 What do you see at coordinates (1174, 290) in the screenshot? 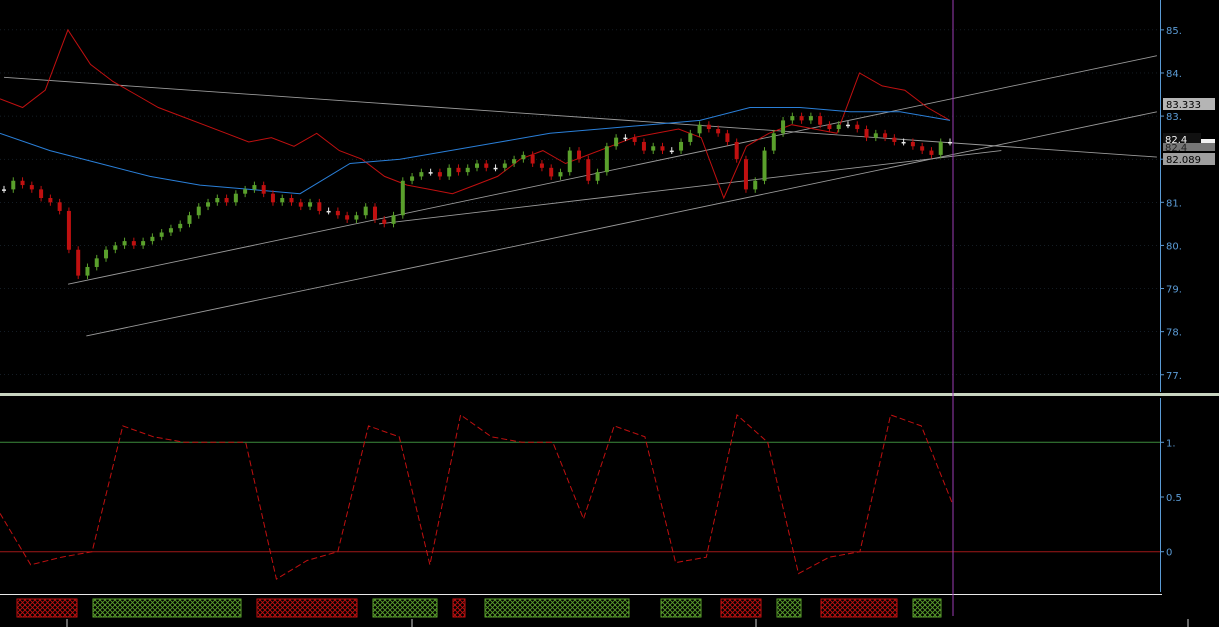
I see `price-axis-label: 79.` at bounding box center [1174, 290].